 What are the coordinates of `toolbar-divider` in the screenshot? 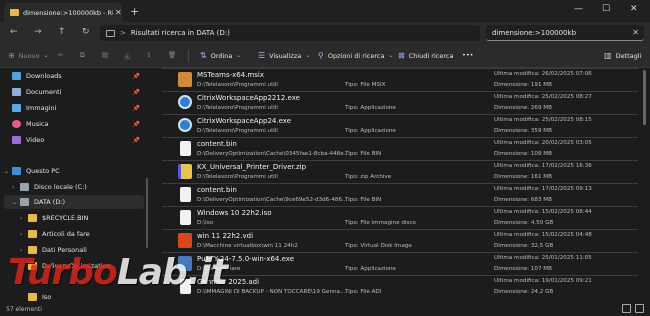 It's located at (188, 56).